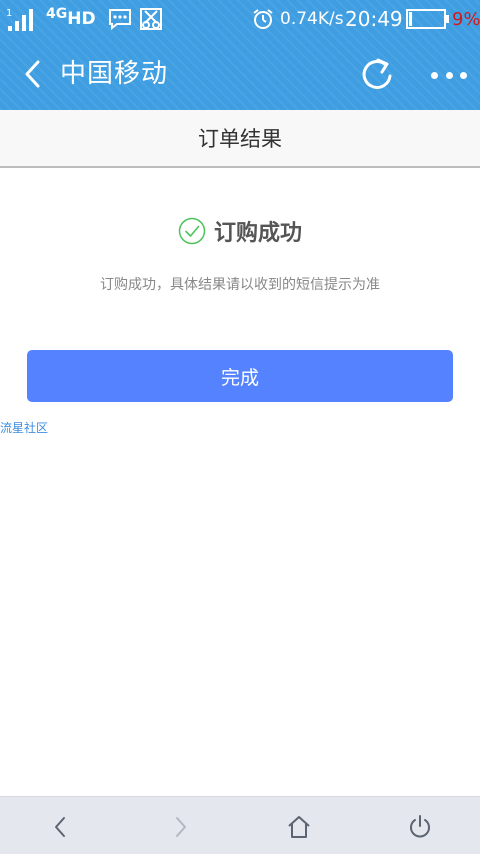 The height and width of the screenshot is (854, 480). What do you see at coordinates (240, 19) in the screenshot?
I see `status-bar: 1 4G HD 0.74K/s 20:49 9%` at bounding box center [240, 19].